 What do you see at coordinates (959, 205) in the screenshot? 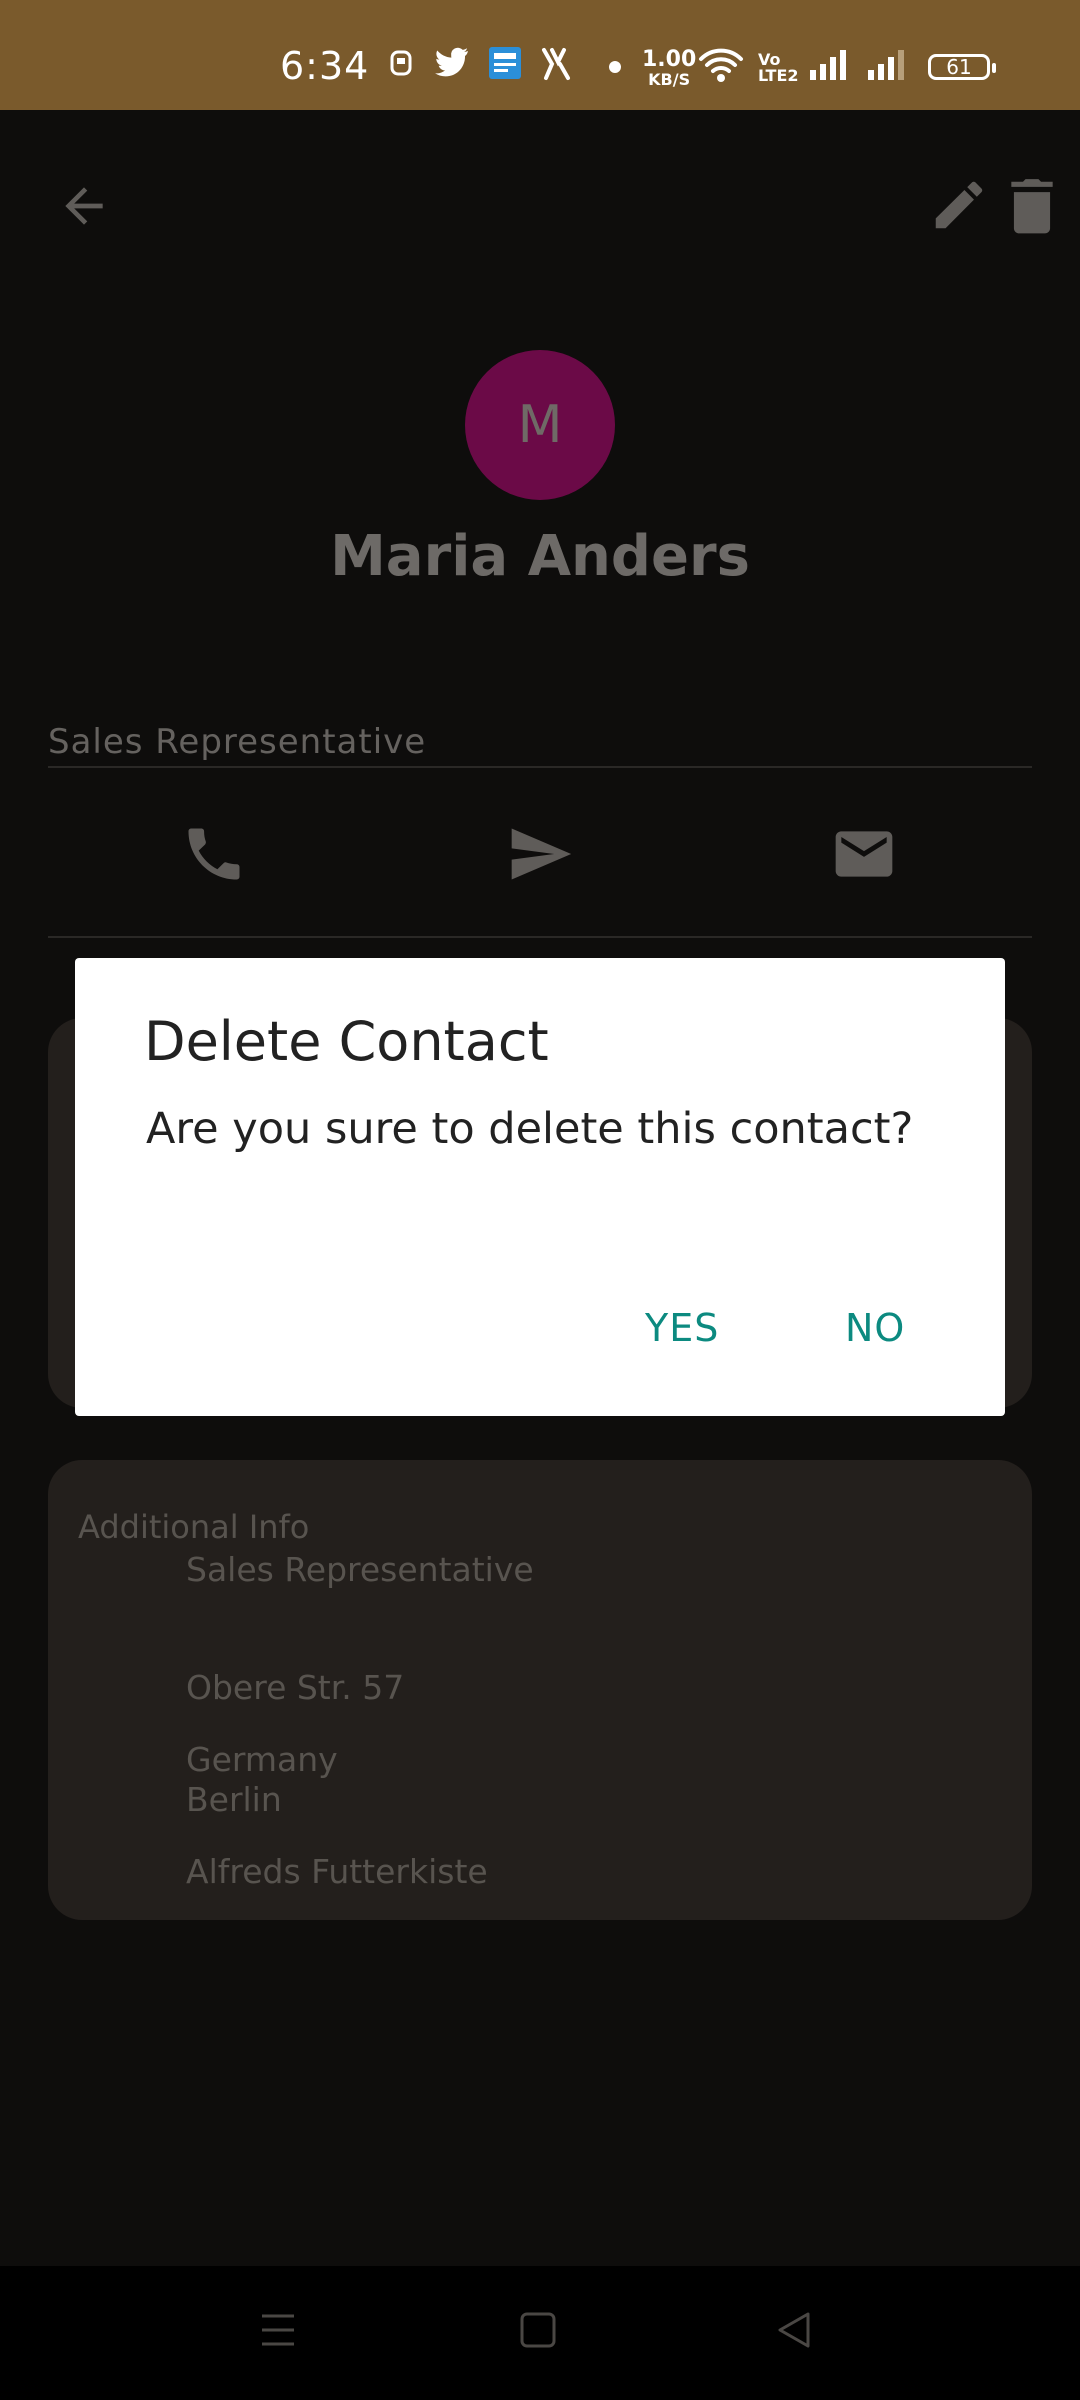
I see `pencil-icon` at bounding box center [959, 205].